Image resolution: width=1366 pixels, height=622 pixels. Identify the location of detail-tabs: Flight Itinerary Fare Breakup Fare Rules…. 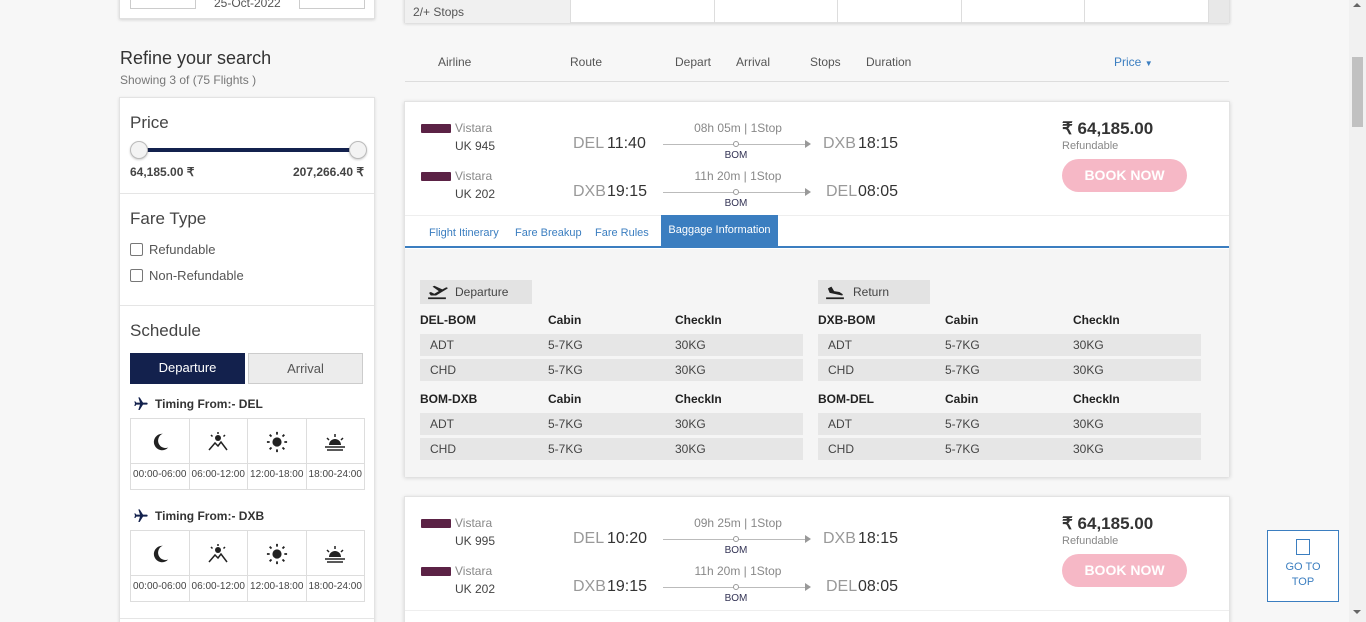
(817, 231).